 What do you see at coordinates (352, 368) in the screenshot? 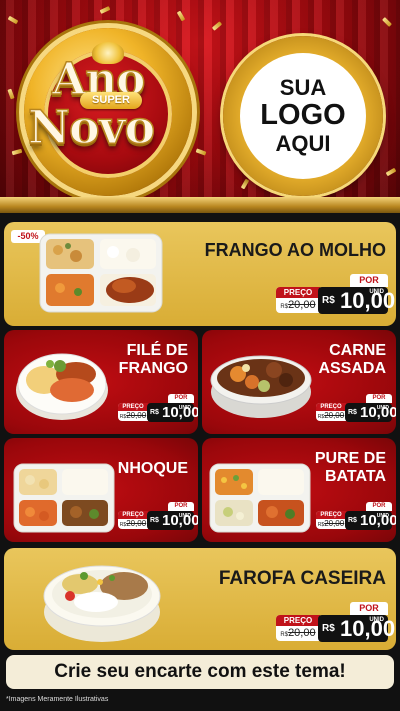
I see `product-name-line2: ASSADA` at bounding box center [352, 368].